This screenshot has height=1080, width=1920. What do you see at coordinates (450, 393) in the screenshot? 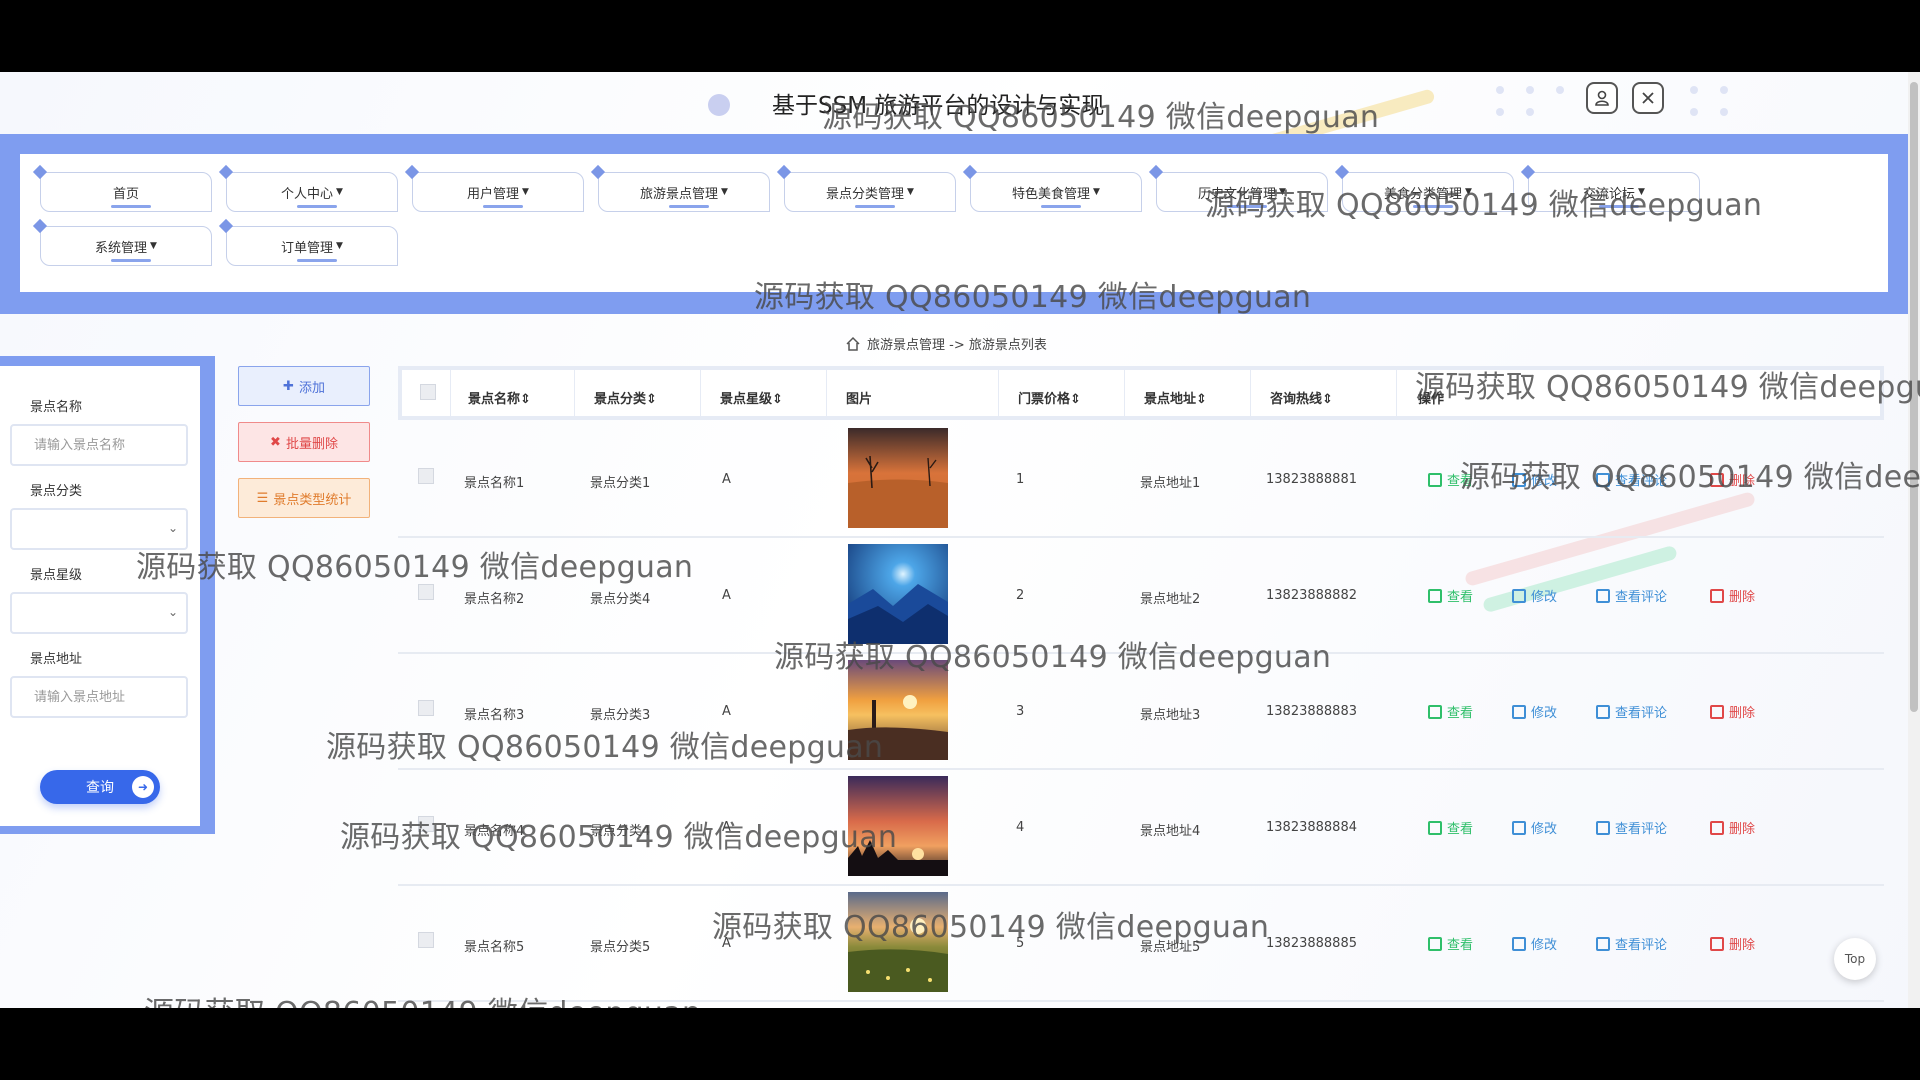
I see `column-divider` at bounding box center [450, 393].